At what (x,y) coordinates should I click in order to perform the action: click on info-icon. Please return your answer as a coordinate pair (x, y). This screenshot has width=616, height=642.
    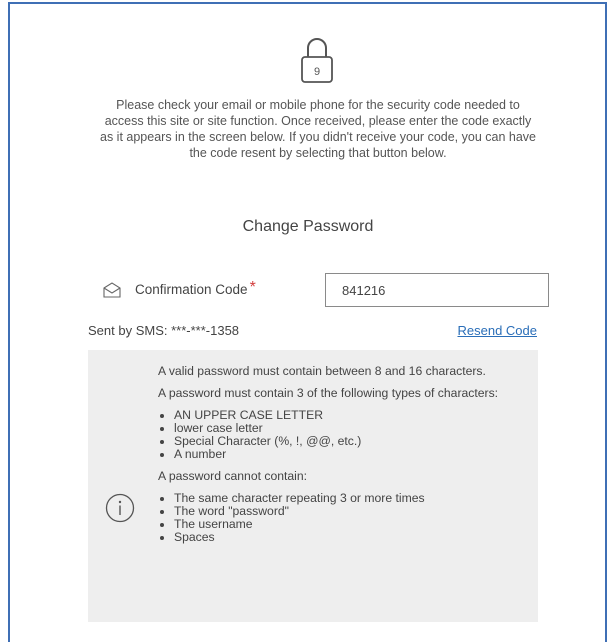
    Looking at the image, I should click on (120, 508).